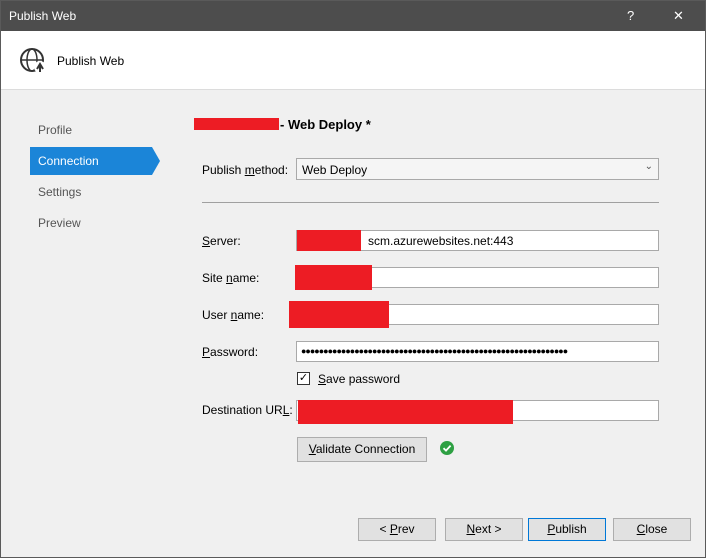 The image size is (706, 558). Describe the element at coordinates (441, 241) in the screenshot. I see `server-value: scm.azurewebsites.net:443` at that location.